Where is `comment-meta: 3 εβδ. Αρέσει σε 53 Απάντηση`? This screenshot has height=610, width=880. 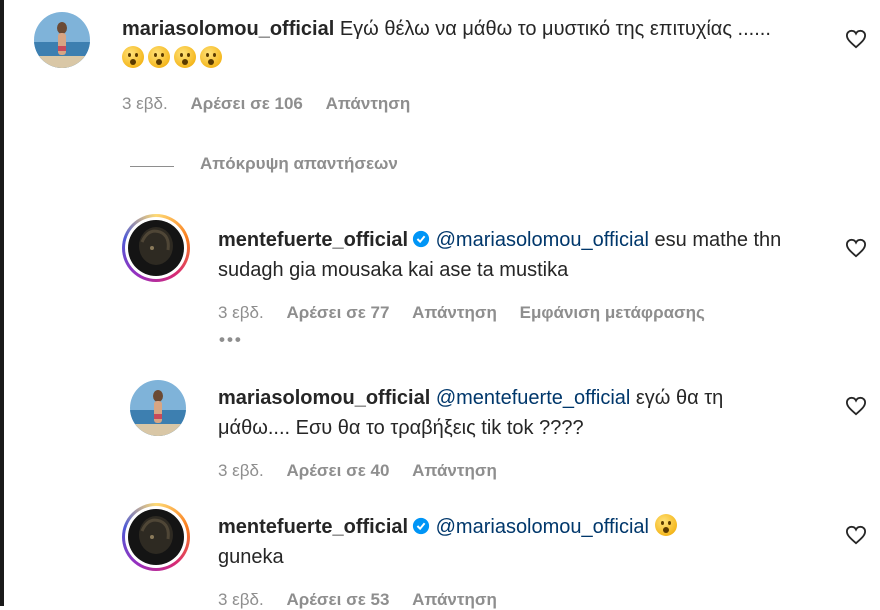 comment-meta: 3 εβδ. Αρέσει σε 53 Απάντηση is located at coordinates (366, 600).